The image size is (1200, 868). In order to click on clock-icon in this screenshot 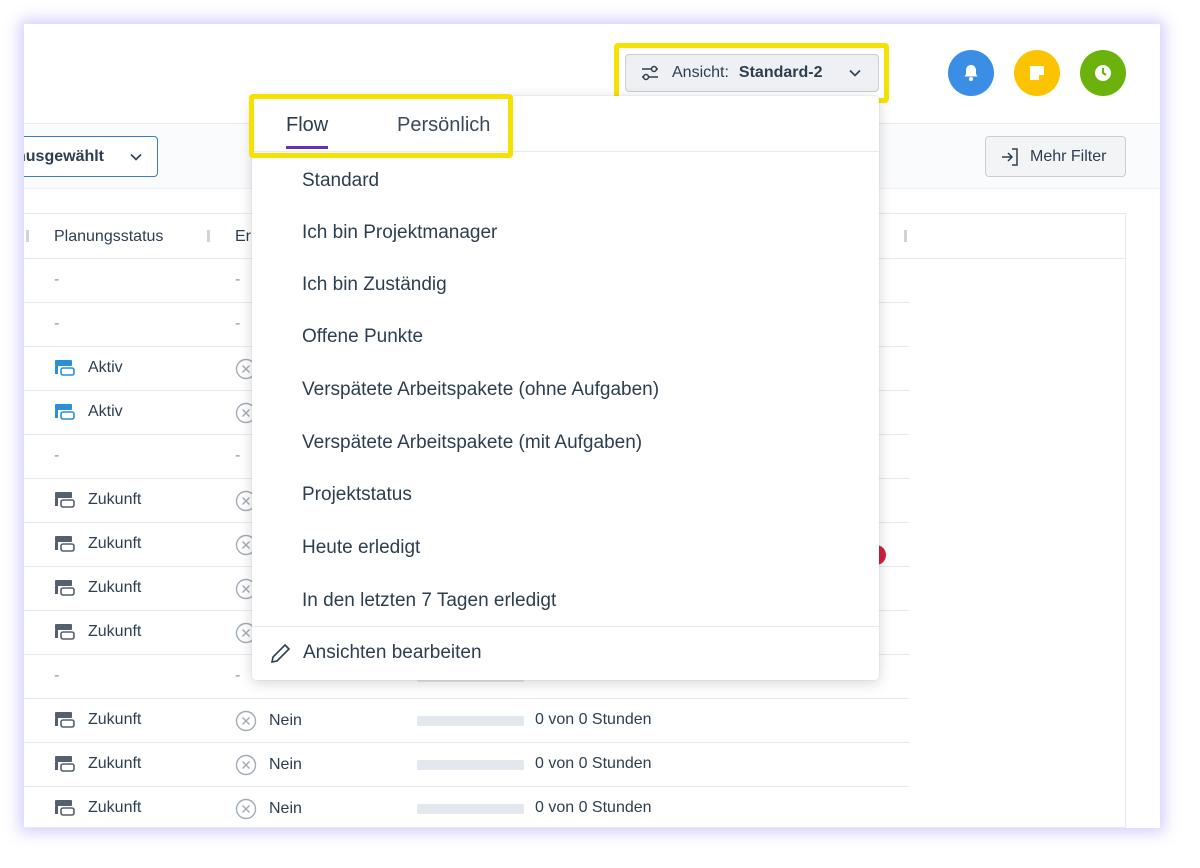, I will do `click(1103, 73)`.